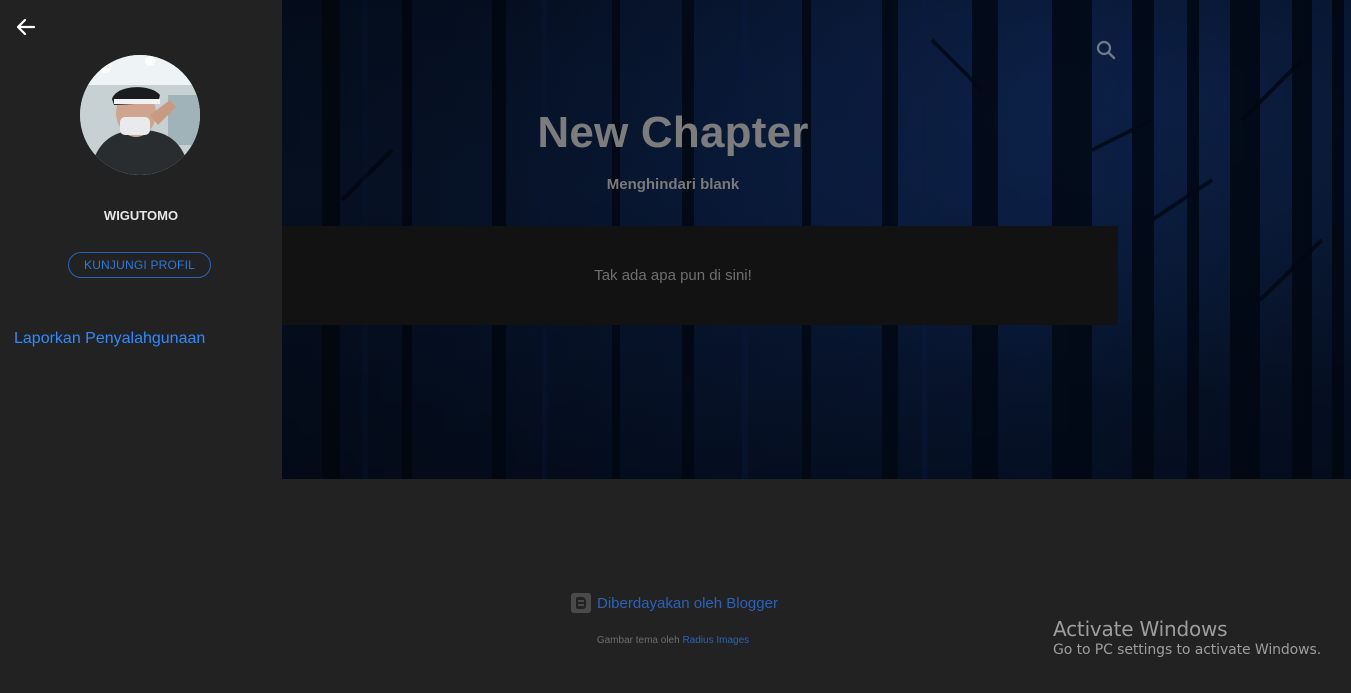 This screenshot has width=1351, height=693. I want to click on avatar, so click(140, 115).